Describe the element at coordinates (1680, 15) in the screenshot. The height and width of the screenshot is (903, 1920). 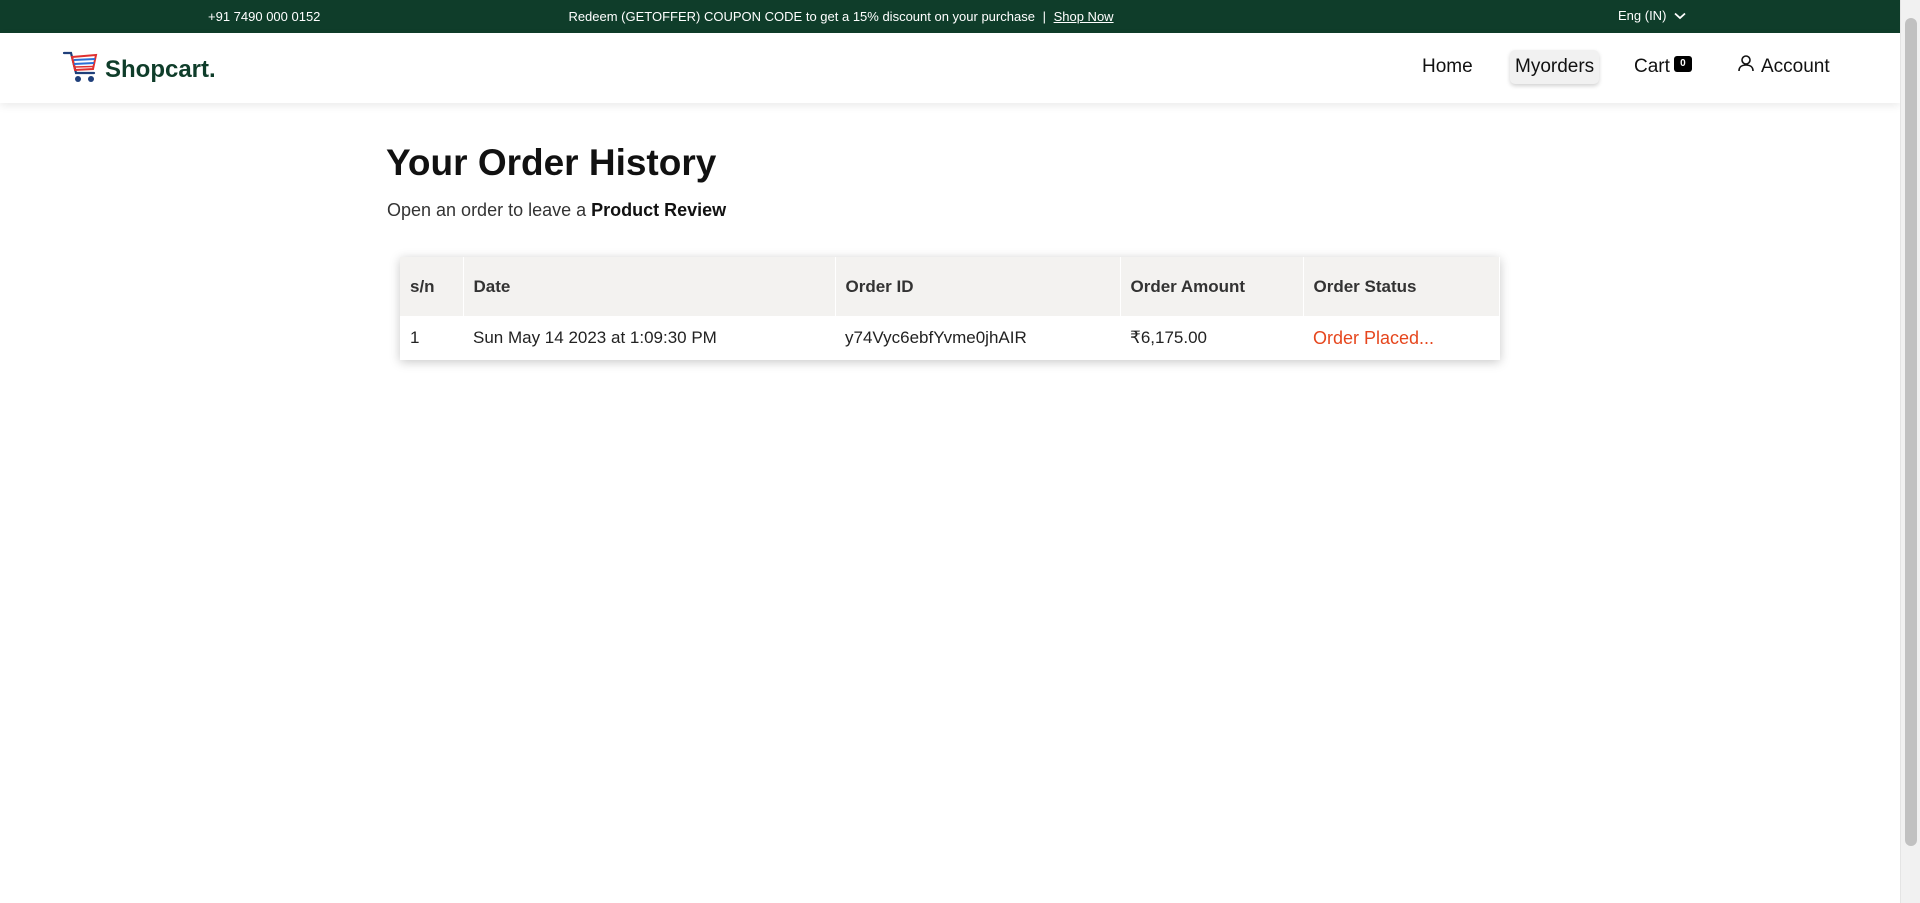
I see `chevron-down-icon` at that location.